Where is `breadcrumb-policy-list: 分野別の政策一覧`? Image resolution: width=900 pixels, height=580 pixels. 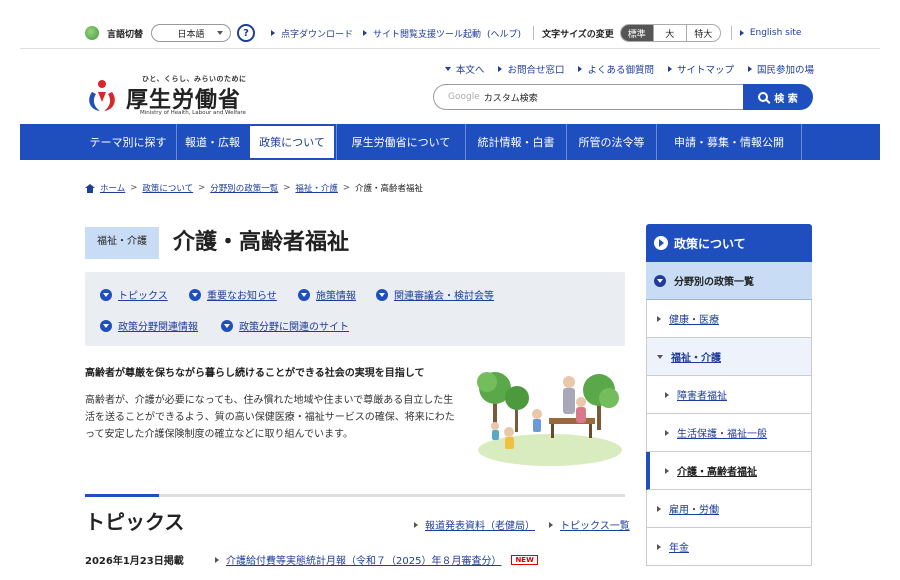 breadcrumb-policy-list: 分野別の政策一覧 is located at coordinates (244, 188).